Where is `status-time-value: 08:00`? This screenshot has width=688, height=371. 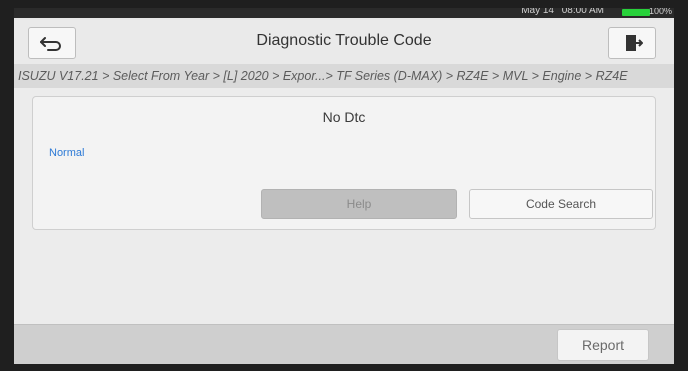 status-time-value: 08:00 is located at coordinates (574, 12).